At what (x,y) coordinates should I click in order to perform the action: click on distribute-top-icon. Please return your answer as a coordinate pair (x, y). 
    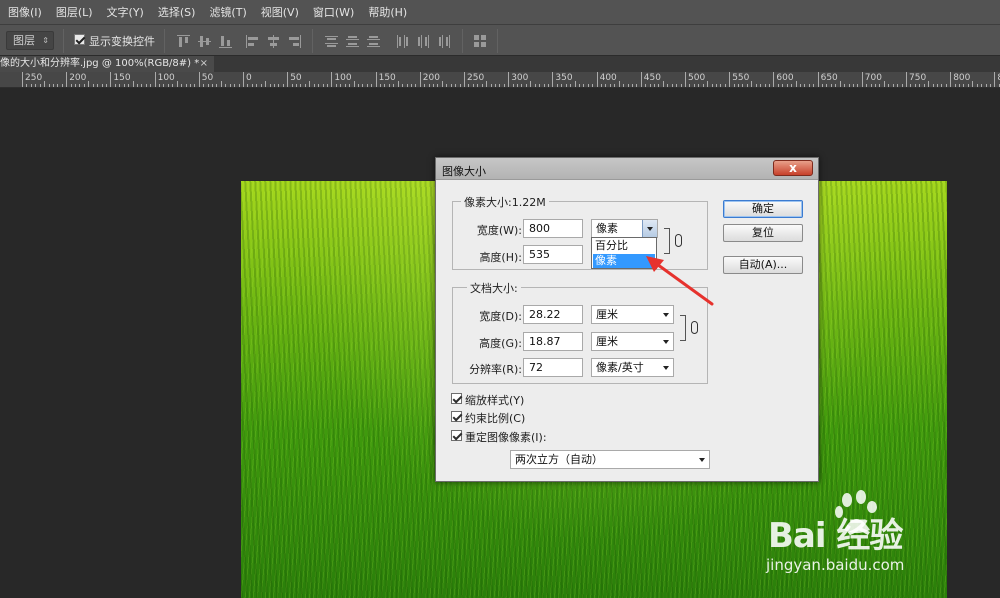
    Looking at the image, I should click on (331, 41).